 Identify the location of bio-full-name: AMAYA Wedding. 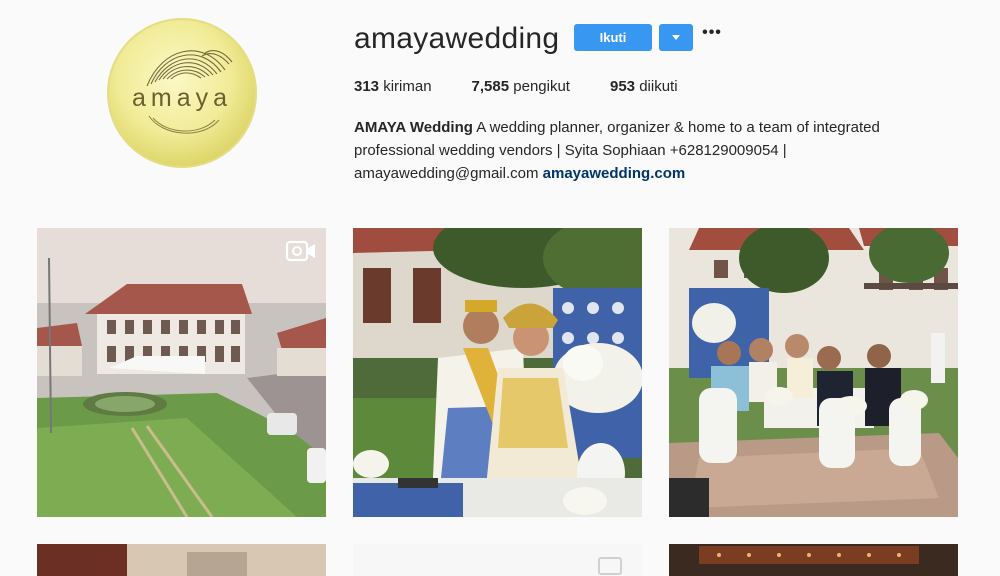
(413, 127).